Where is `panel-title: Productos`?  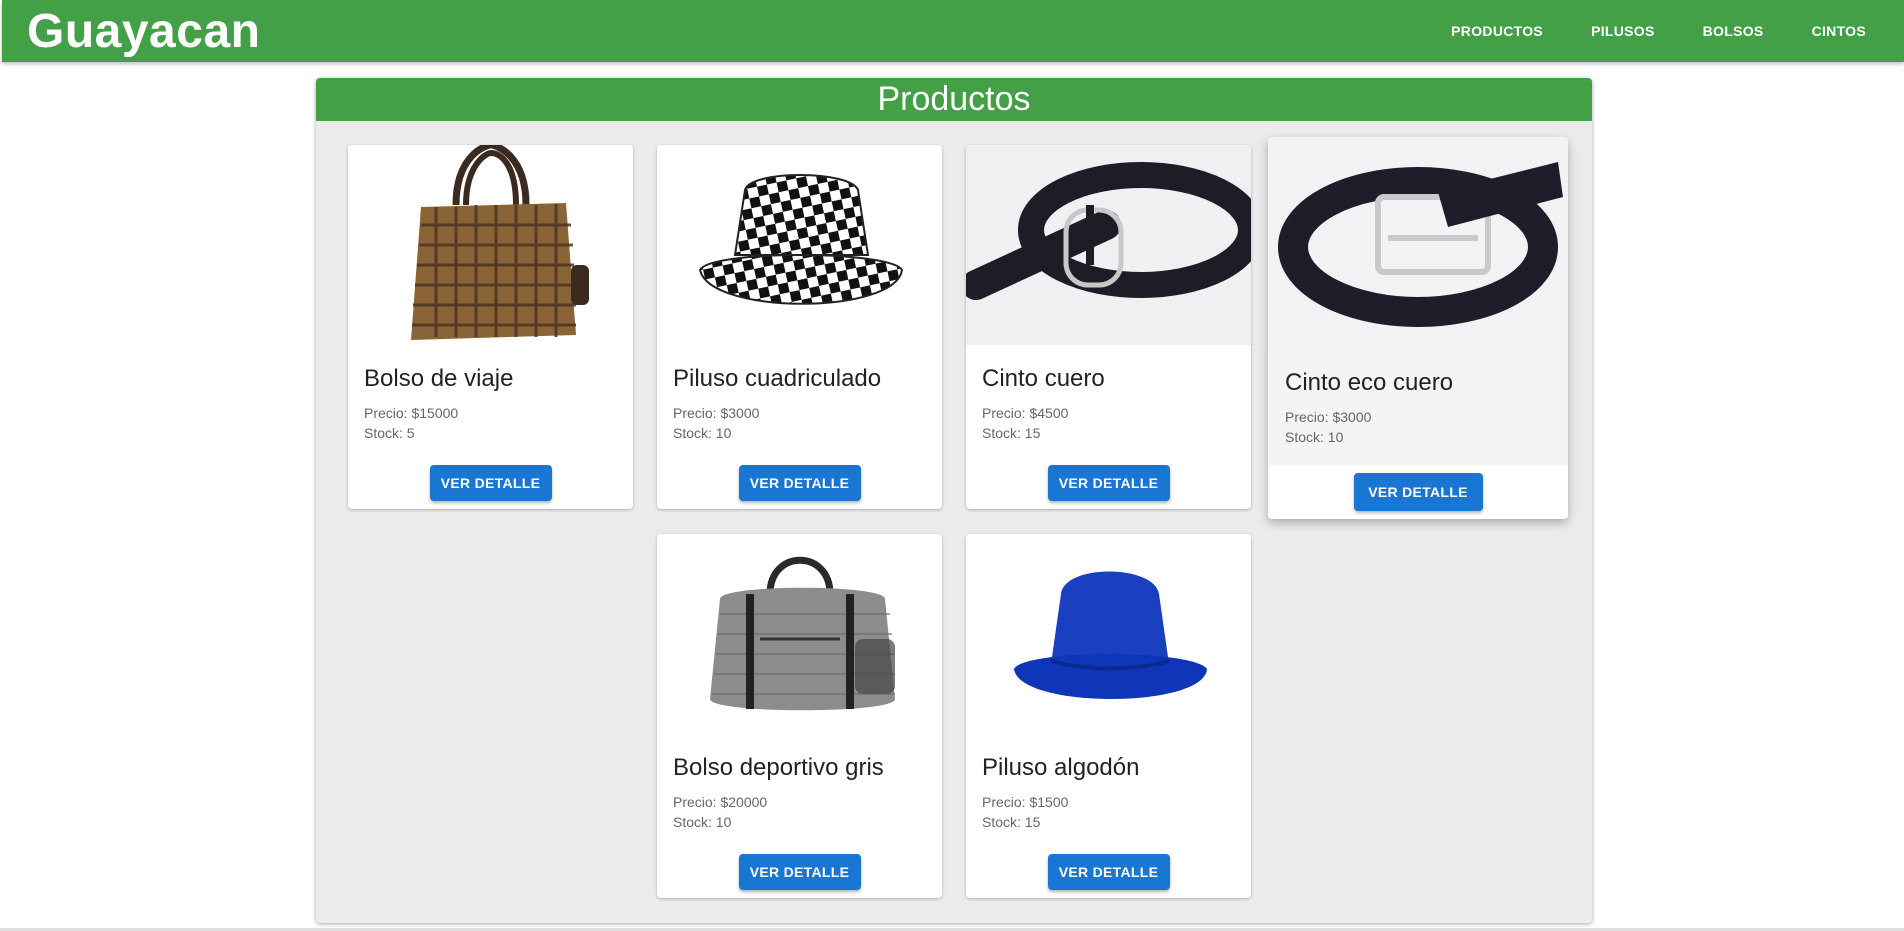
panel-title: Productos is located at coordinates (954, 99).